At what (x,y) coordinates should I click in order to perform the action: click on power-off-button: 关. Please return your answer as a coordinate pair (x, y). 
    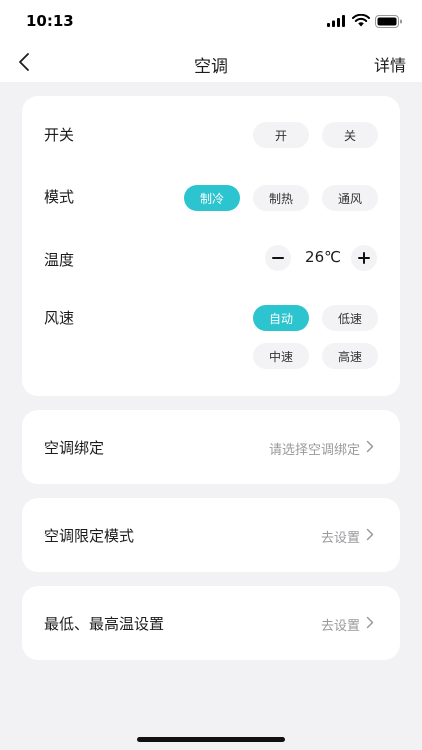
    Looking at the image, I should click on (350, 135).